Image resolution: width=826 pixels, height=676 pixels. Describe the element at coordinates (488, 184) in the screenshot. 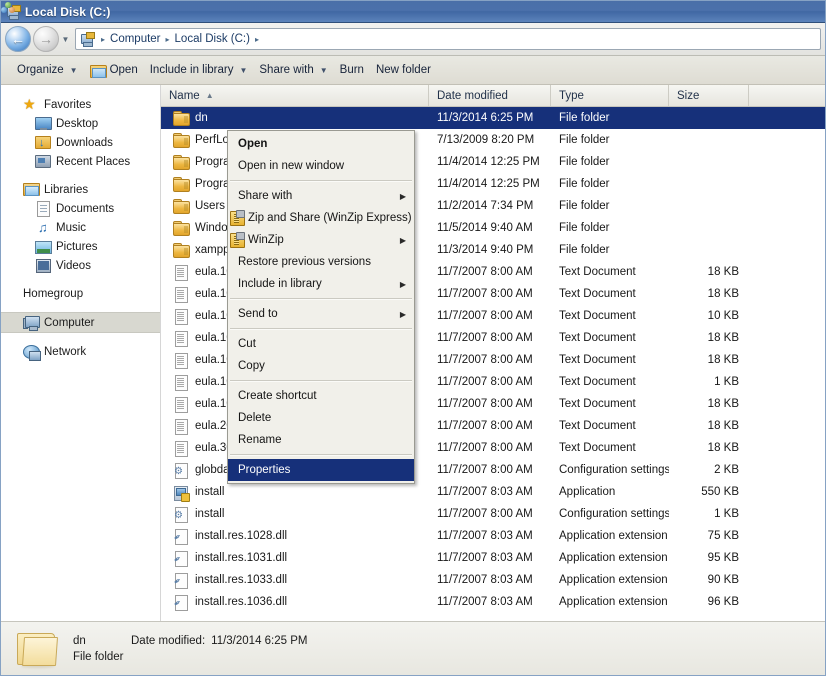

I see `cell-date-modified: 11/4/2014 12:25 PM` at that location.